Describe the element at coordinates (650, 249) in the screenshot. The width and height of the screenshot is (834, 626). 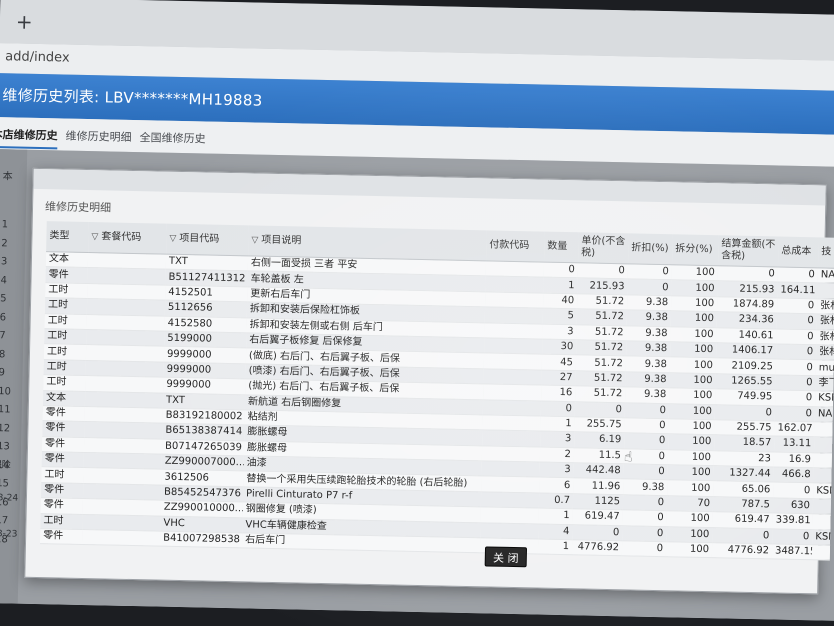
I see `column-header-discount: 折扣(%)` at that location.